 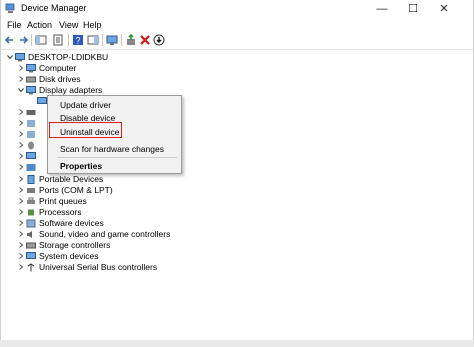 I want to click on menu-file: File, so click(x=14, y=25).